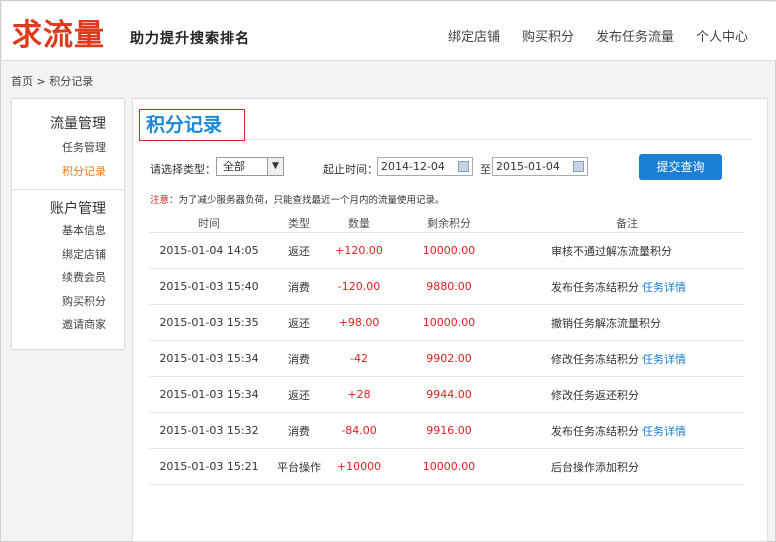  Describe the element at coordinates (250, 166) in the screenshot. I see `type-select: 全部 ▼` at that location.